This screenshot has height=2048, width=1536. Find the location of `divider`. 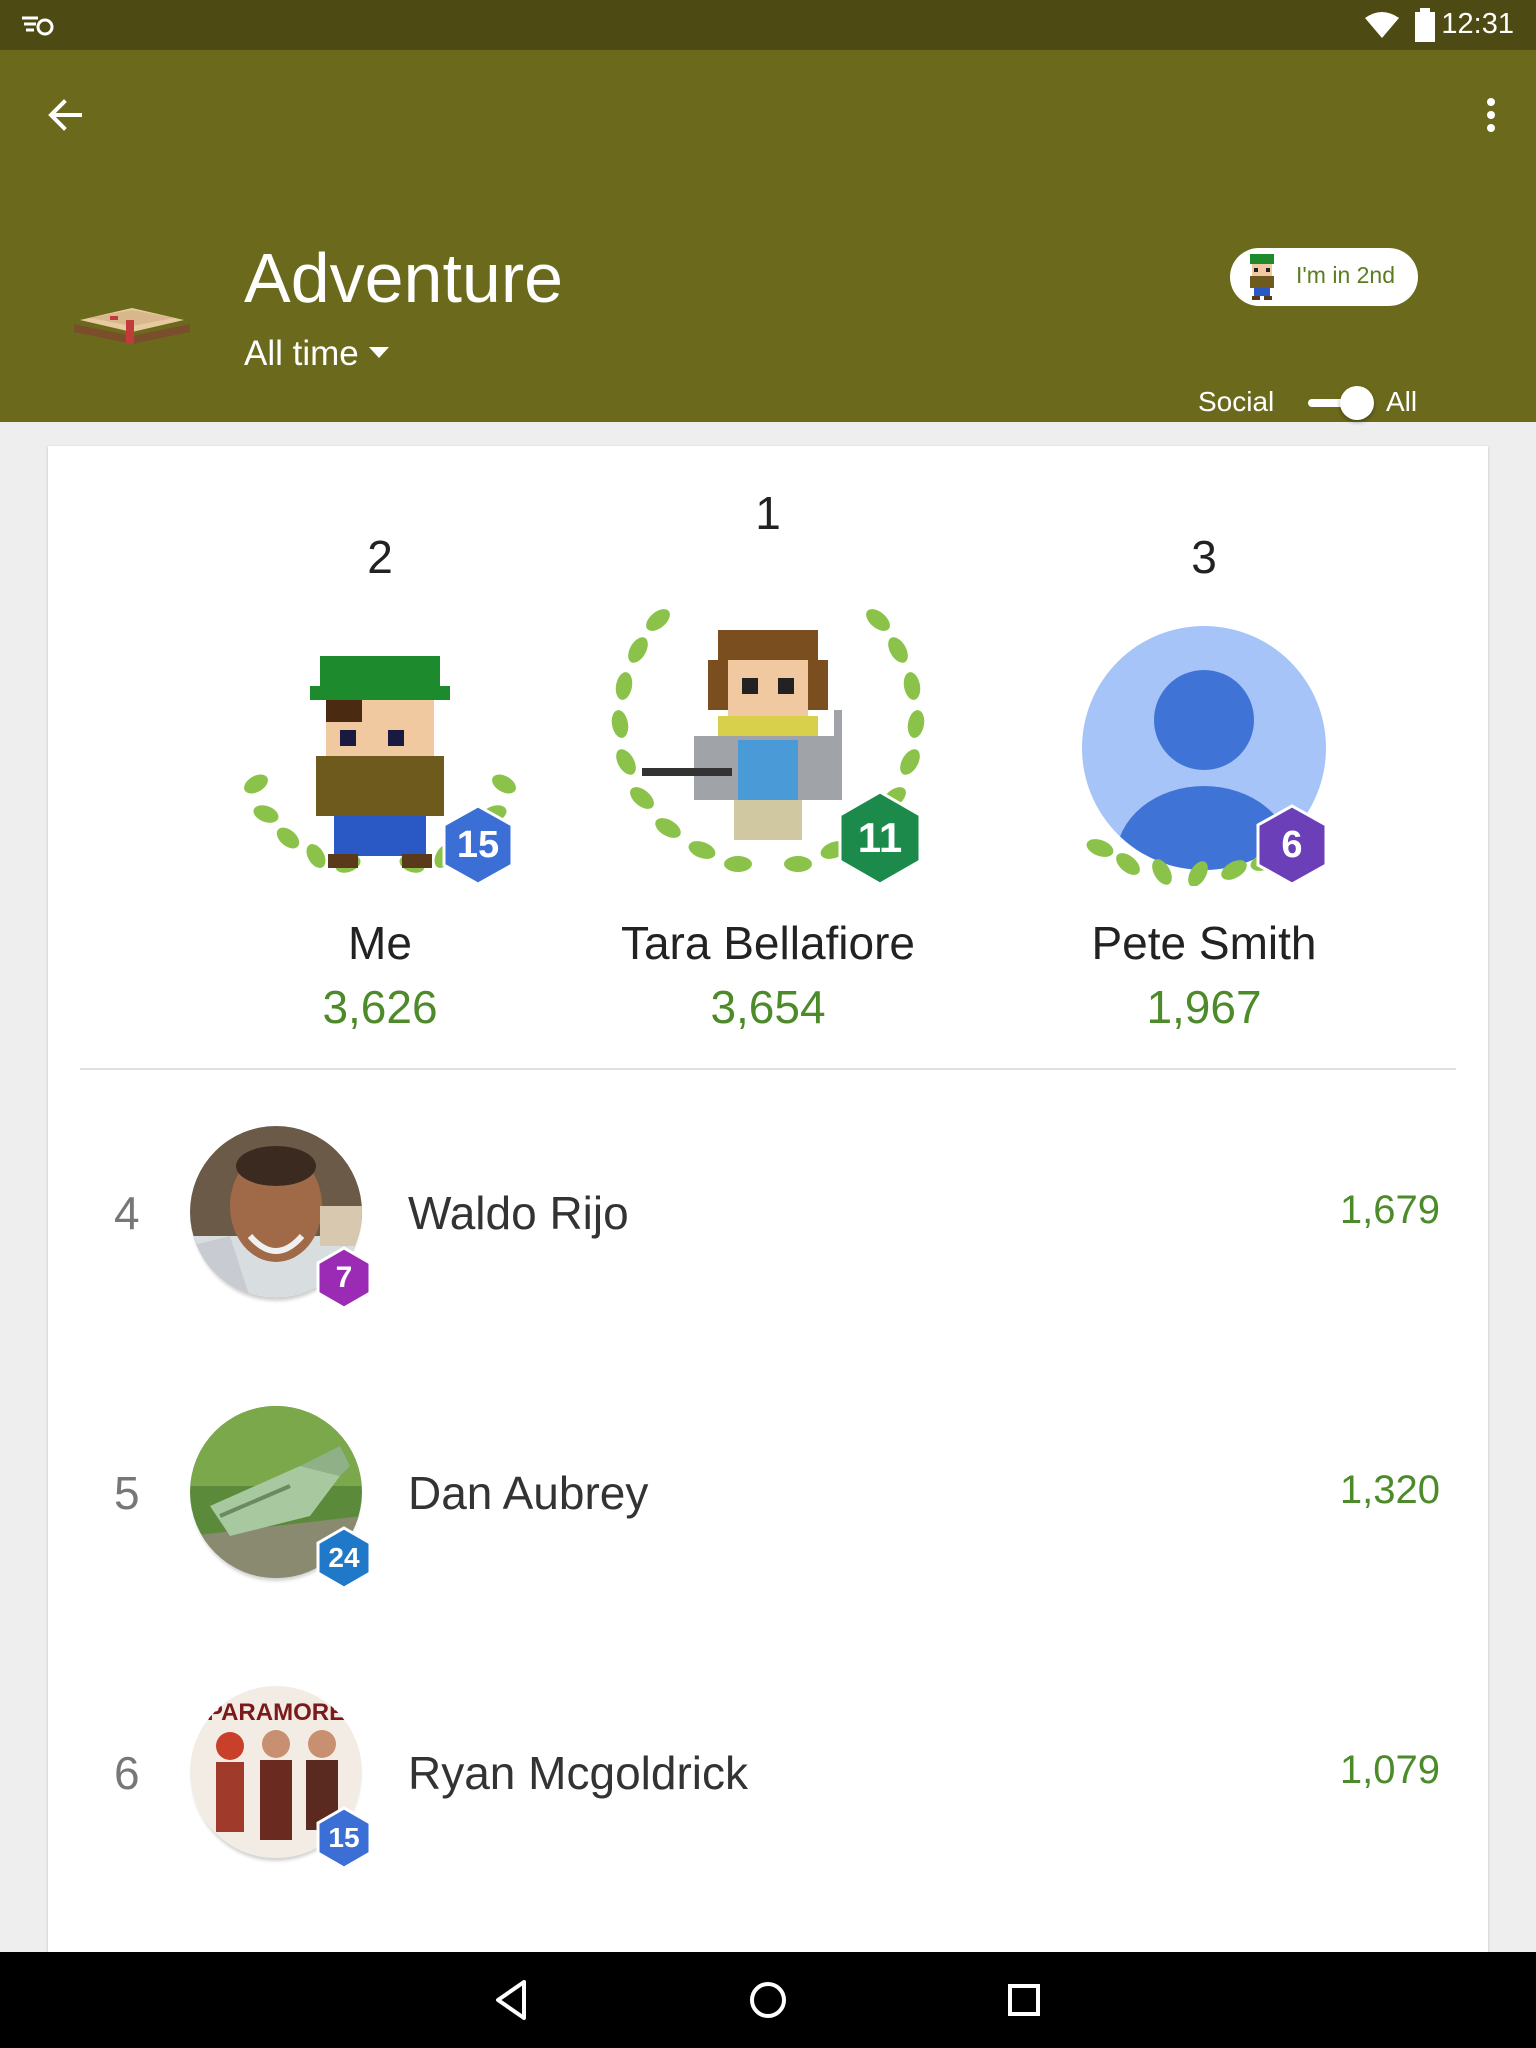

divider is located at coordinates (768, 1069).